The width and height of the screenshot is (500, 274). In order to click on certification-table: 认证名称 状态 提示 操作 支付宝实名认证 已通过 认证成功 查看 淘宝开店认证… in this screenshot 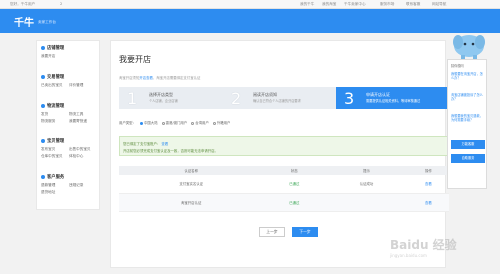, I will do `click(284, 189)`.